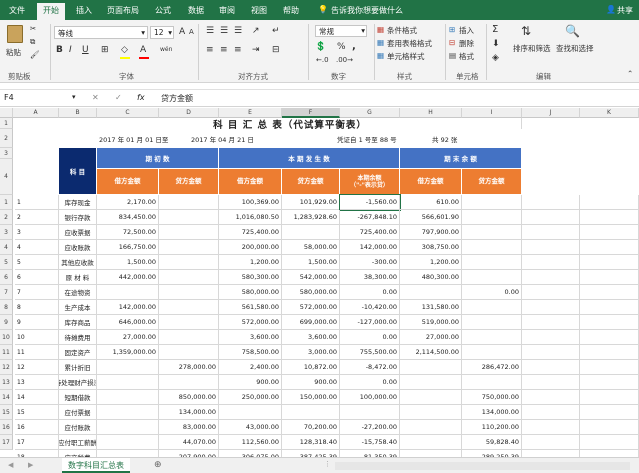 The width and height of the screenshot is (639, 473). What do you see at coordinates (276, 31) in the screenshot?
I see `wrap-text-icon: ↵` at bounding box center [276, 31].